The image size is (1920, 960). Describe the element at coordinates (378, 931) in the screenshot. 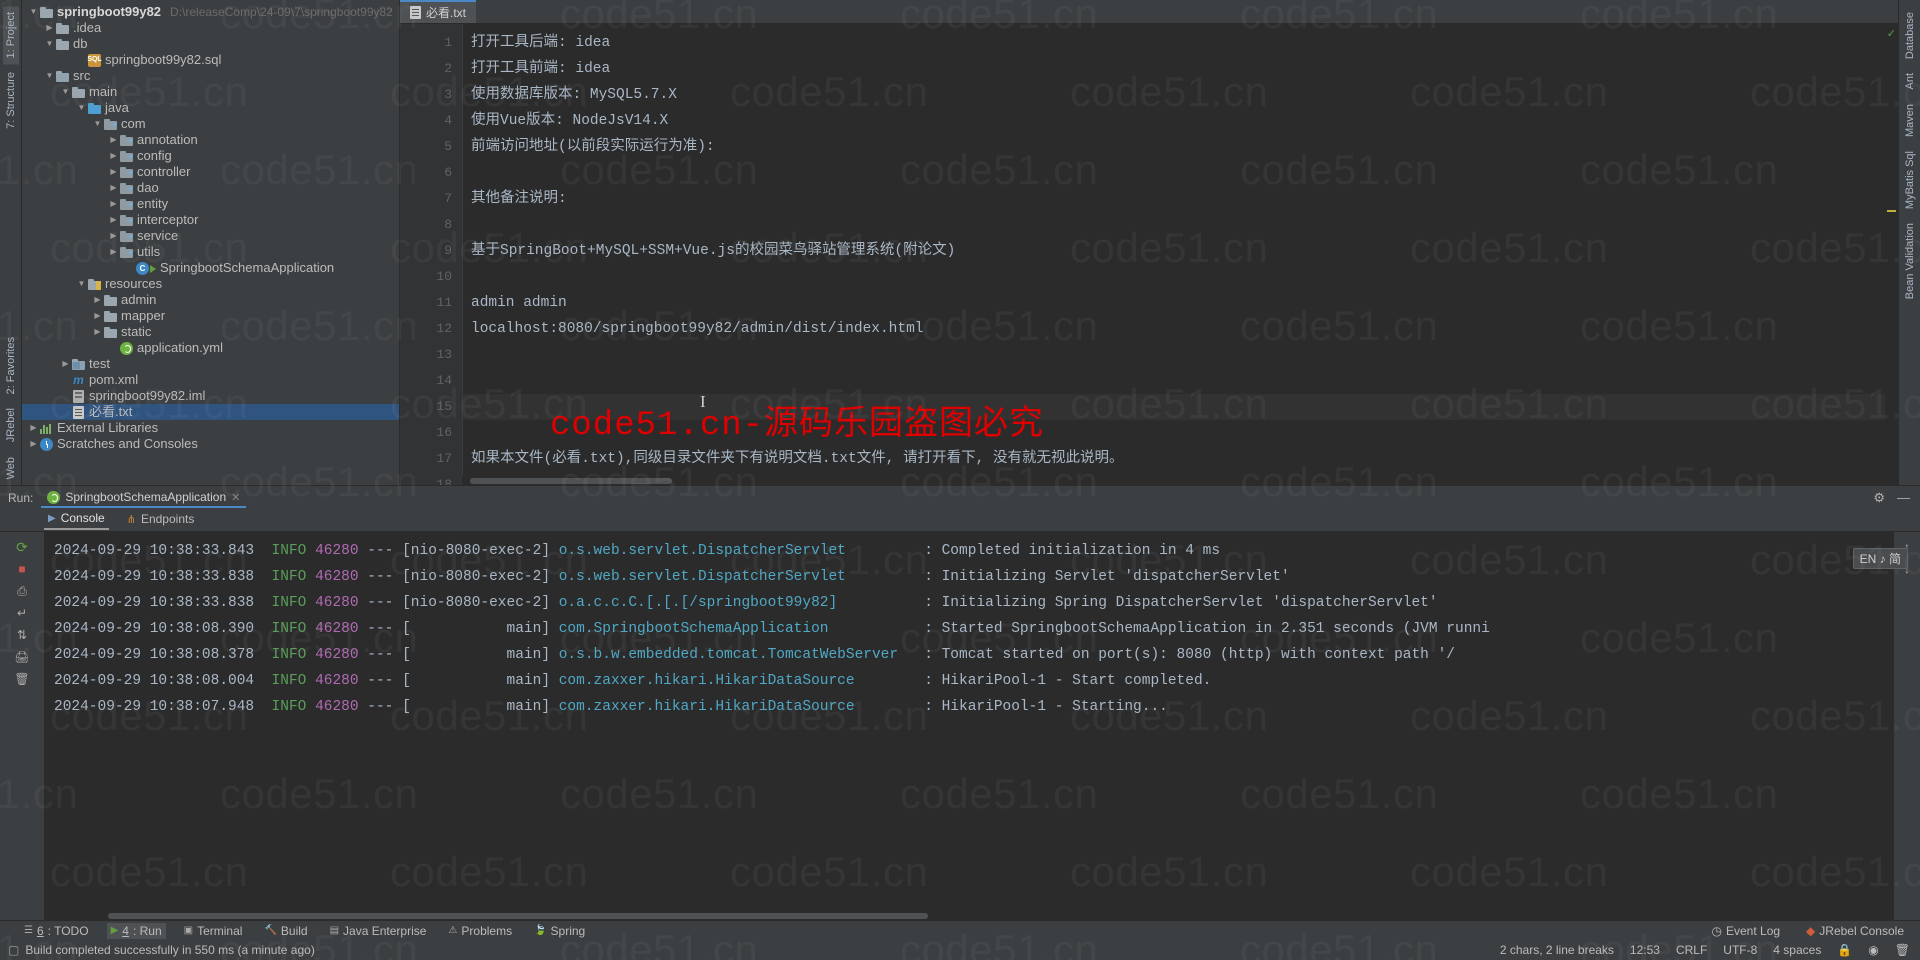

I see `status-tool-javaenterprise: ▤ Java Enterprise` at that location.